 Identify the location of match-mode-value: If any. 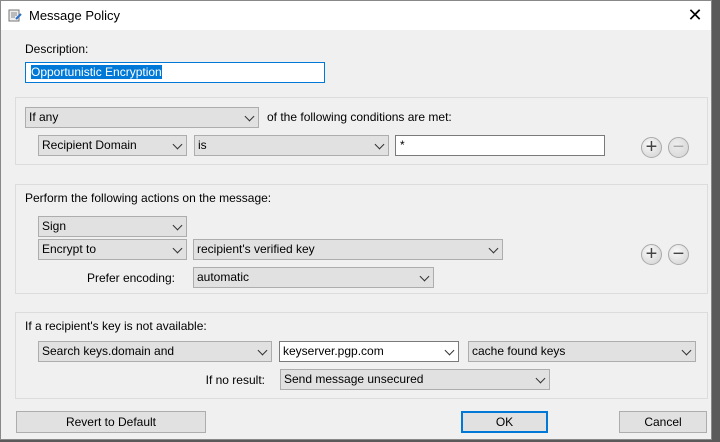
(44, 117).